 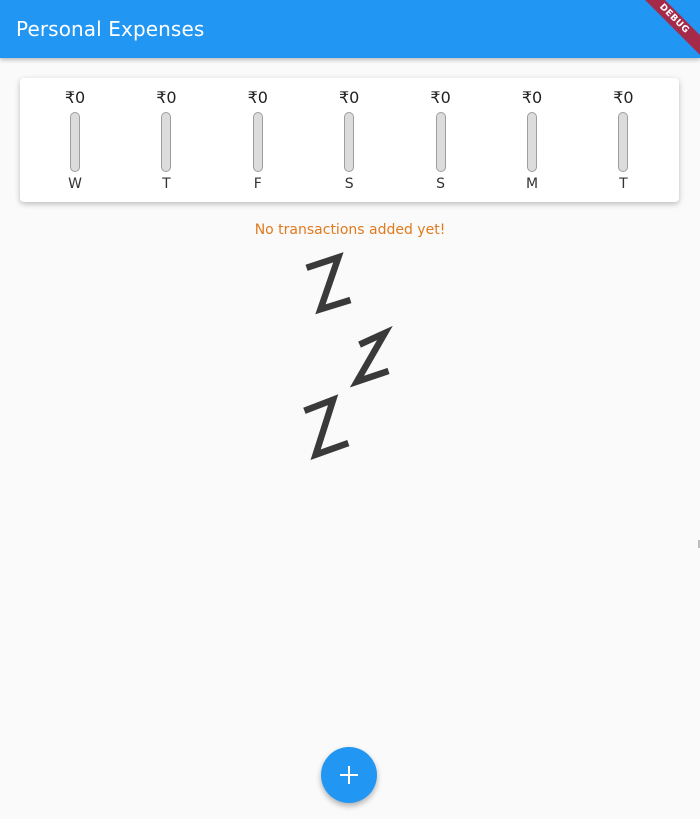 I want to click on sleeping-zzz-icon, so click(x=348, y=356).